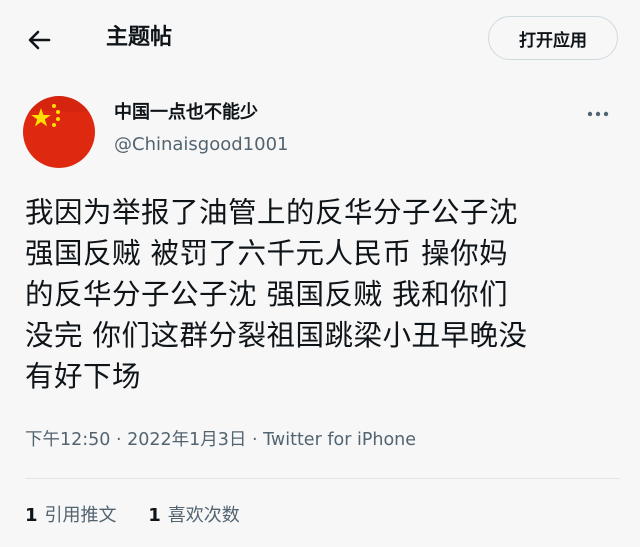 Image resolution: width=640 pixels, height=547 pixels. What do you see at coordinates (201, 145) in the screenshot?
I see `author-handle: @Chinaisgood1001` at bounding box center [201, 145].